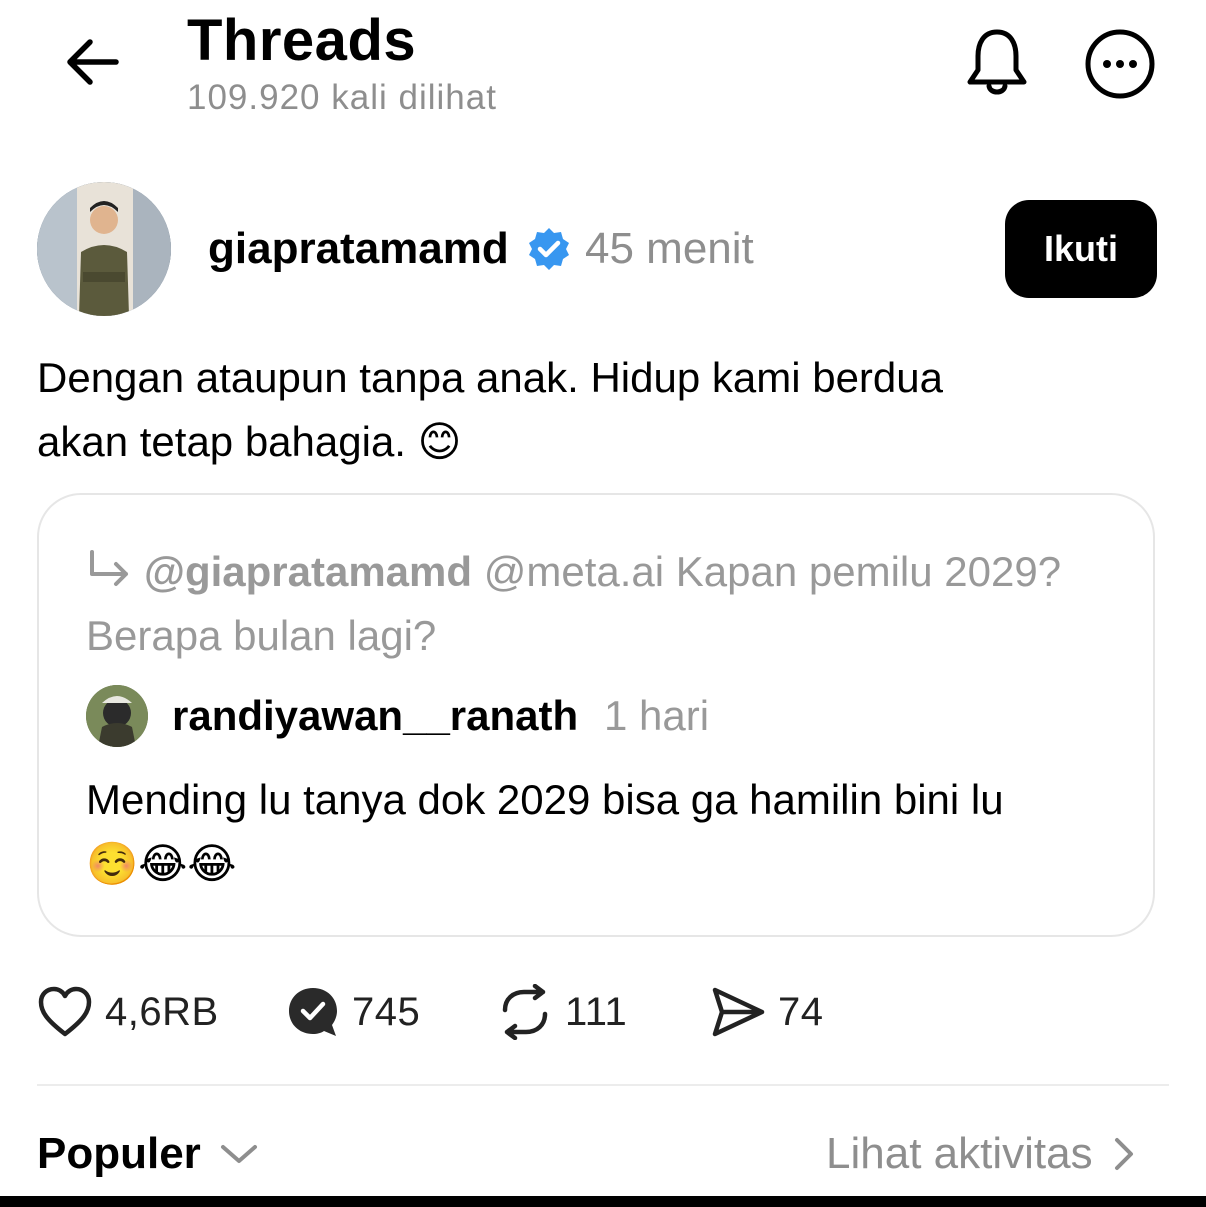 This screenshot has height=1207, width=1206. I want to click on sort-label: Populer, so click(119, 1153).